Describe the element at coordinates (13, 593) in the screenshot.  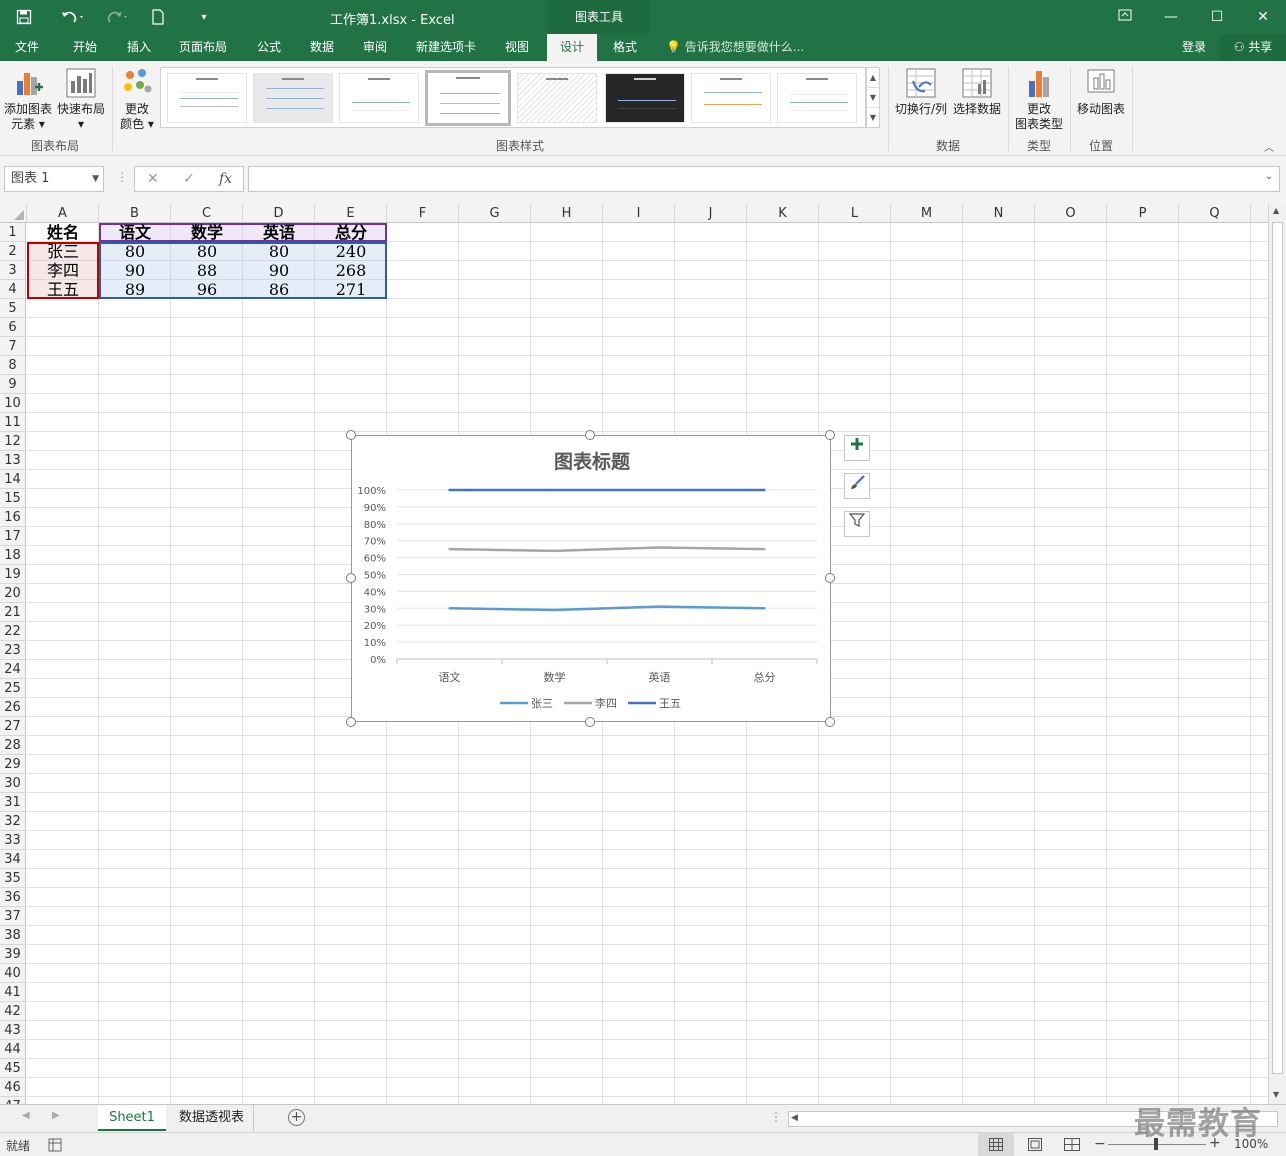
I see `row-header-20: 20` at that location.